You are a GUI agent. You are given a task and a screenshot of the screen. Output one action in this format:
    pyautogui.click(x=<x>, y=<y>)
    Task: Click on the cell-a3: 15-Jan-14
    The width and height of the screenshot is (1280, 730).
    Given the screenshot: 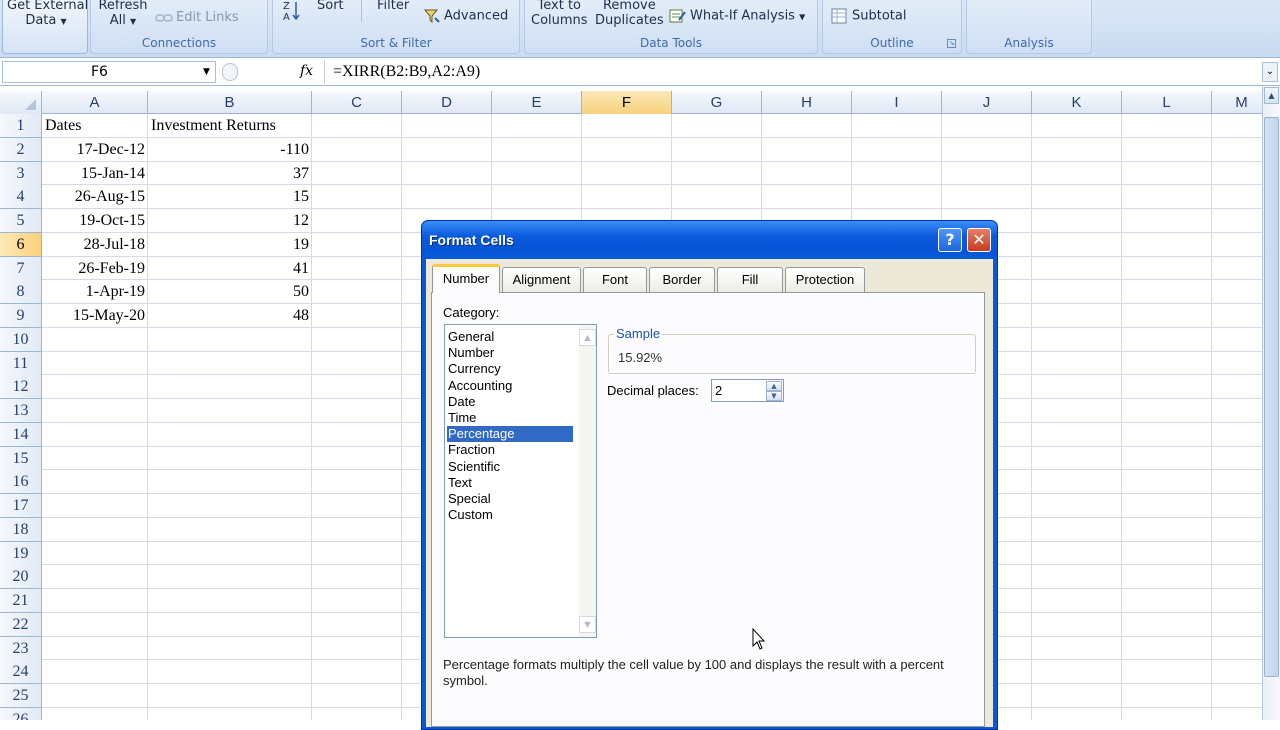 What is the action you would take?
    pyautogui.click(x=95, y=173)
    